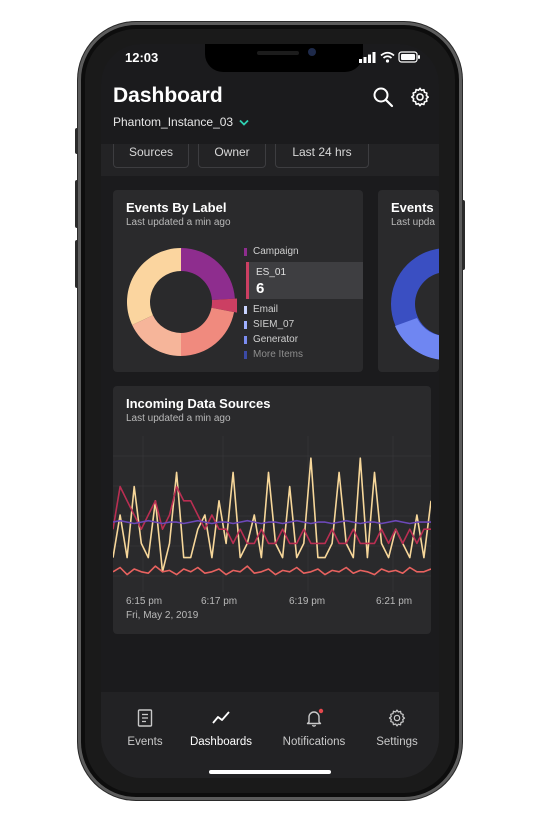 This screenshot has height=823, width=540. What do you see at coordinates (198, 403) in the screenshot?
I see `card-title: Incoming Data Sources` at bounding box center [198, 403].